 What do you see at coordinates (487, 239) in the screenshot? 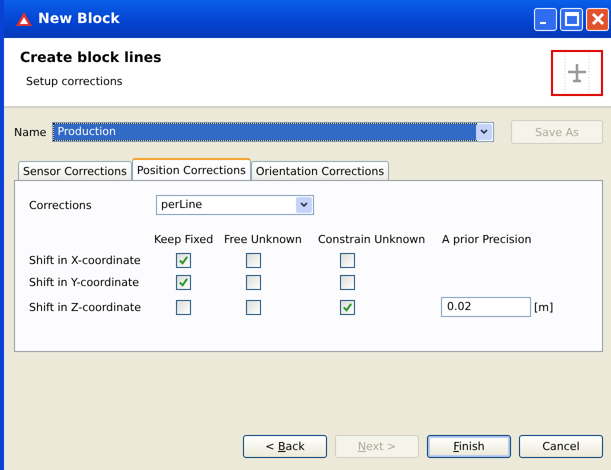
I see `column-header: A prior Precision` at bounding box center [487, 239].